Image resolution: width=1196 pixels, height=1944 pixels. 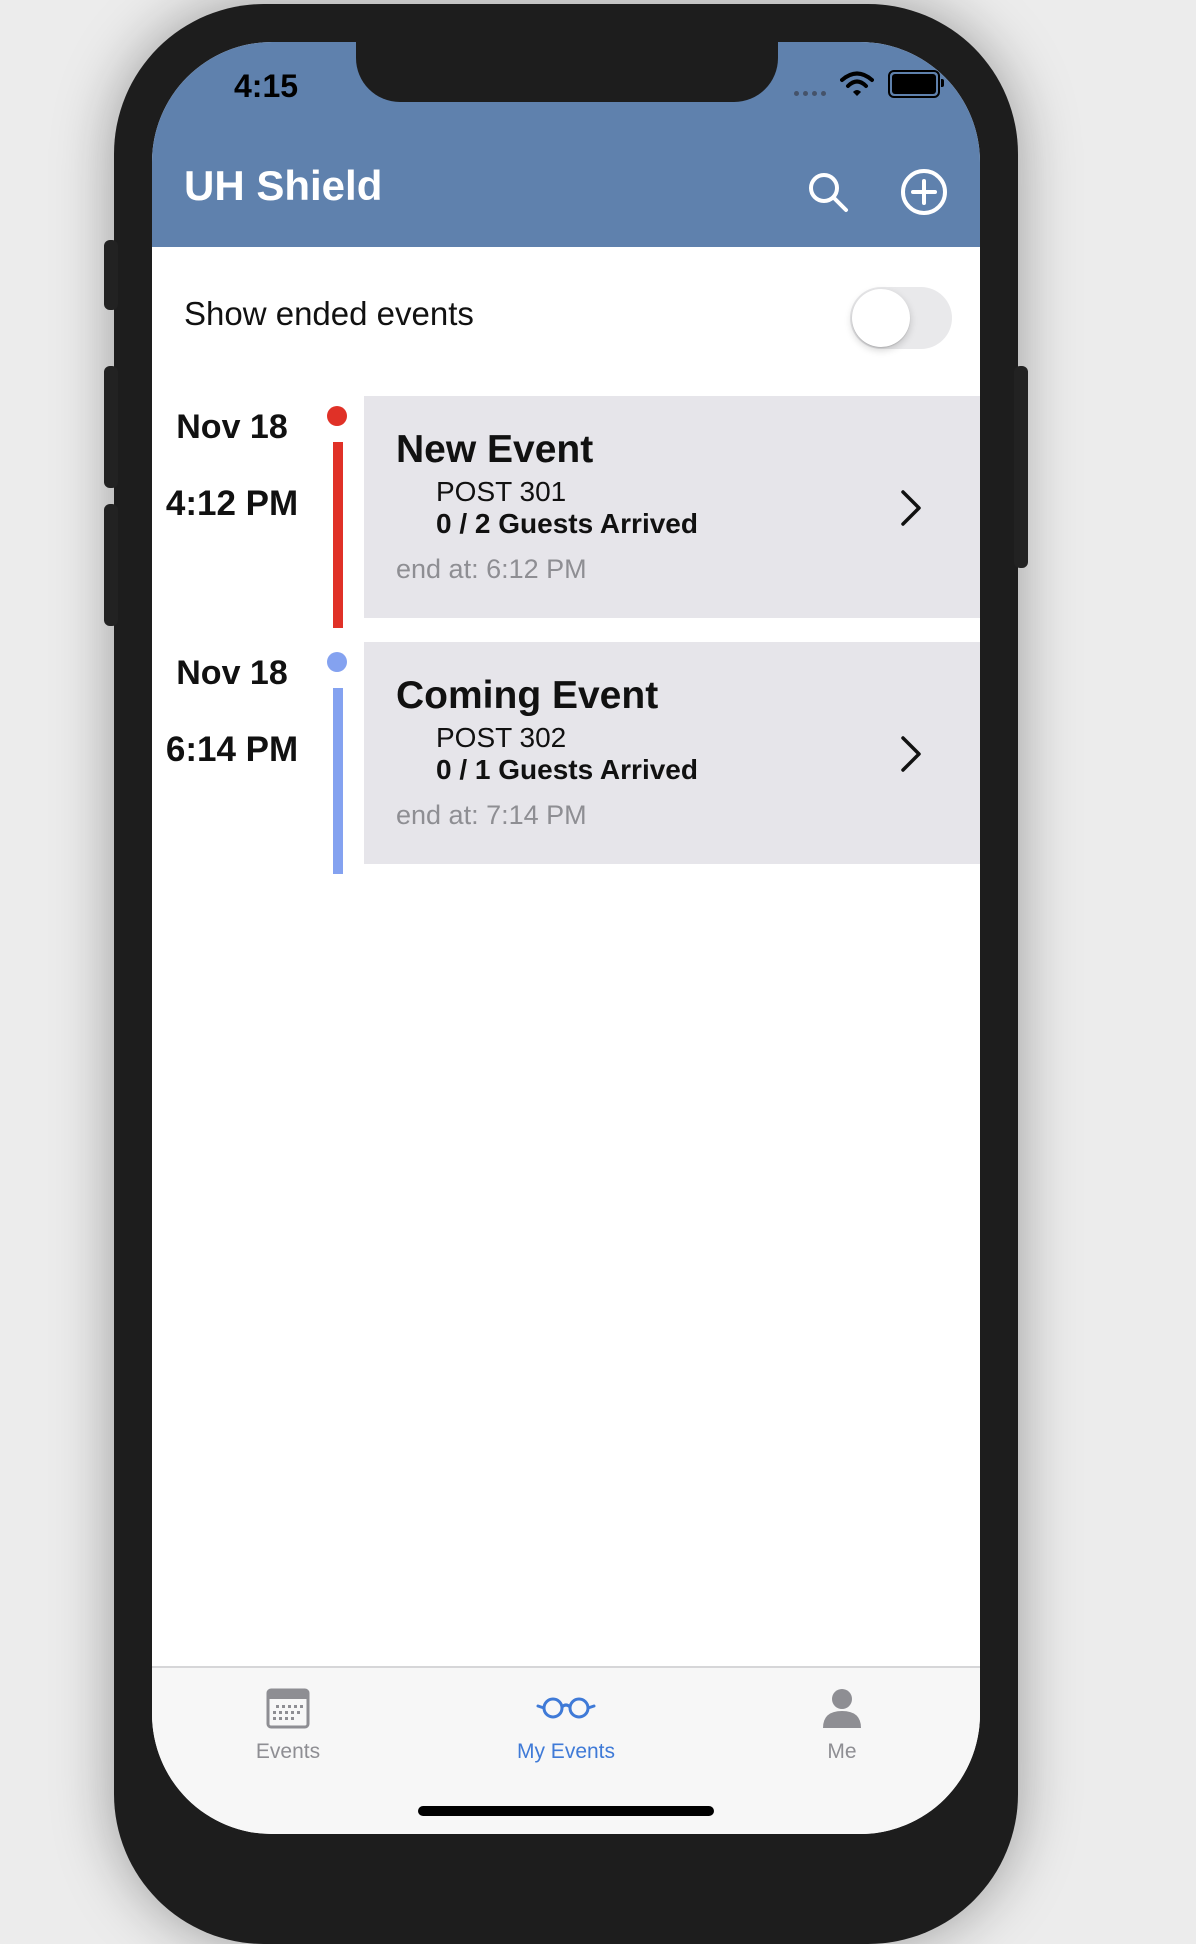 What do you see at coordinates (111, 427) in the screenshot?
I see `phone-volume-up-button` at bounding box center [111, 427].